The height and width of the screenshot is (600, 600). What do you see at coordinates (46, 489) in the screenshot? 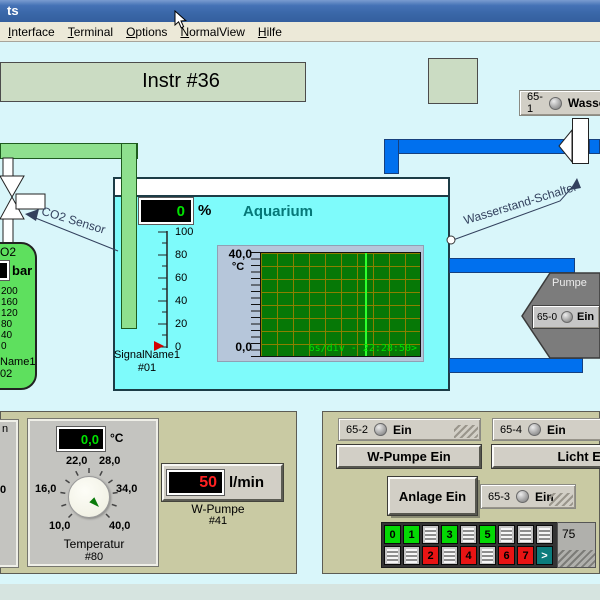
I see `knob-scale-label: 16,0` at bounding box center [46, 489].